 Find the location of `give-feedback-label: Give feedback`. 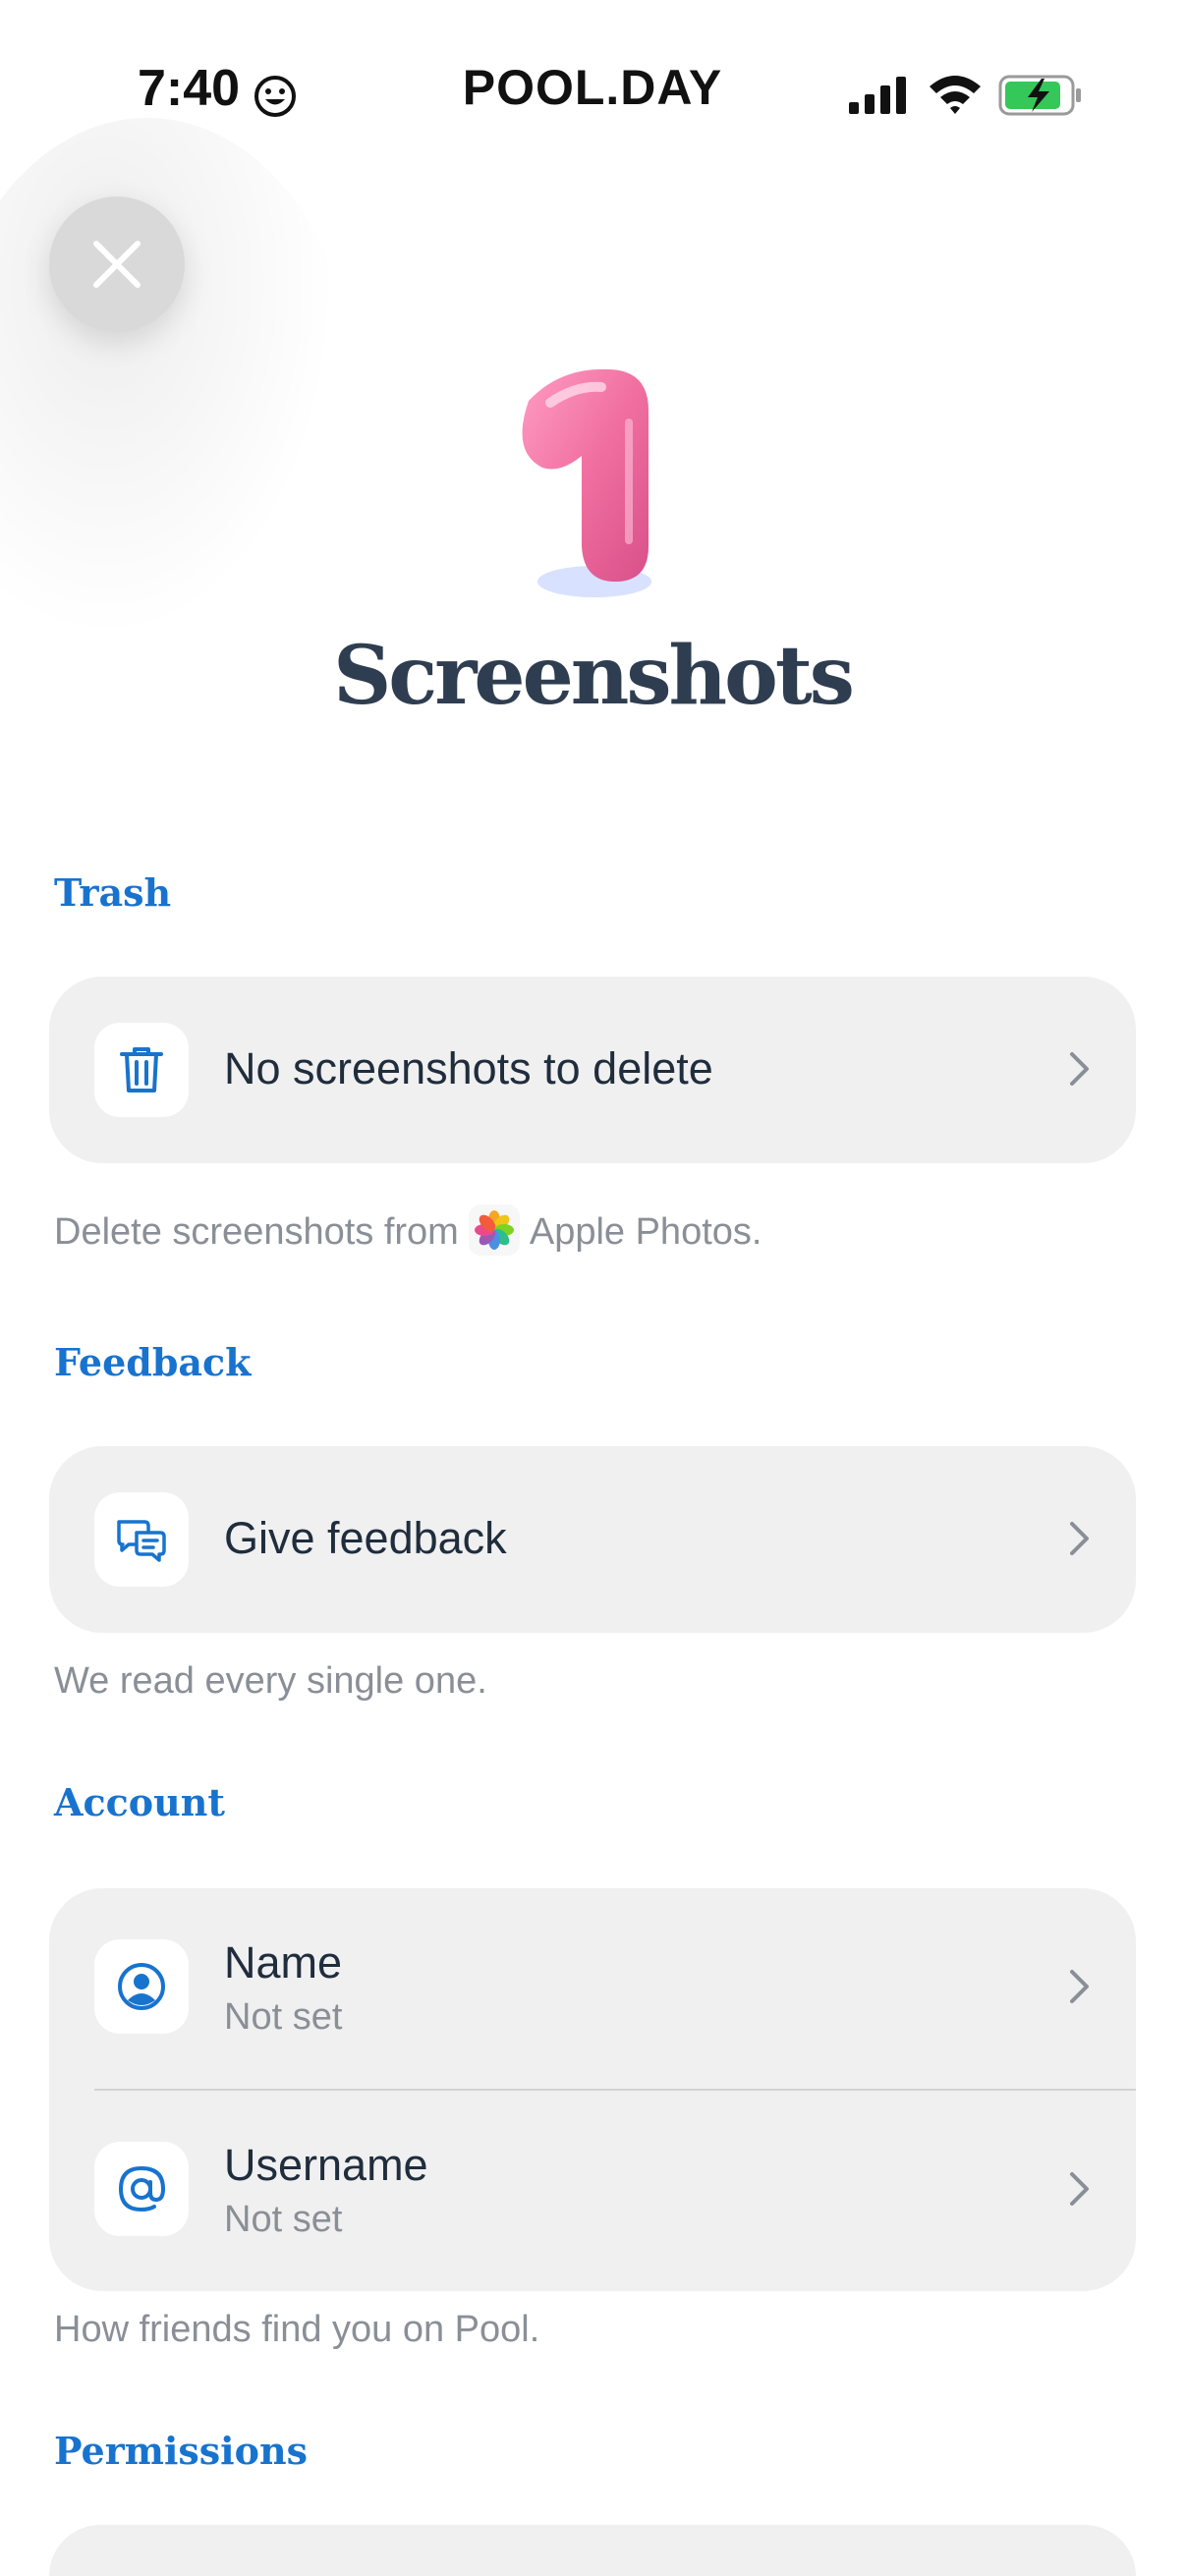

give-feedback-label: Give feedback is located at coordinates (366, 1538).